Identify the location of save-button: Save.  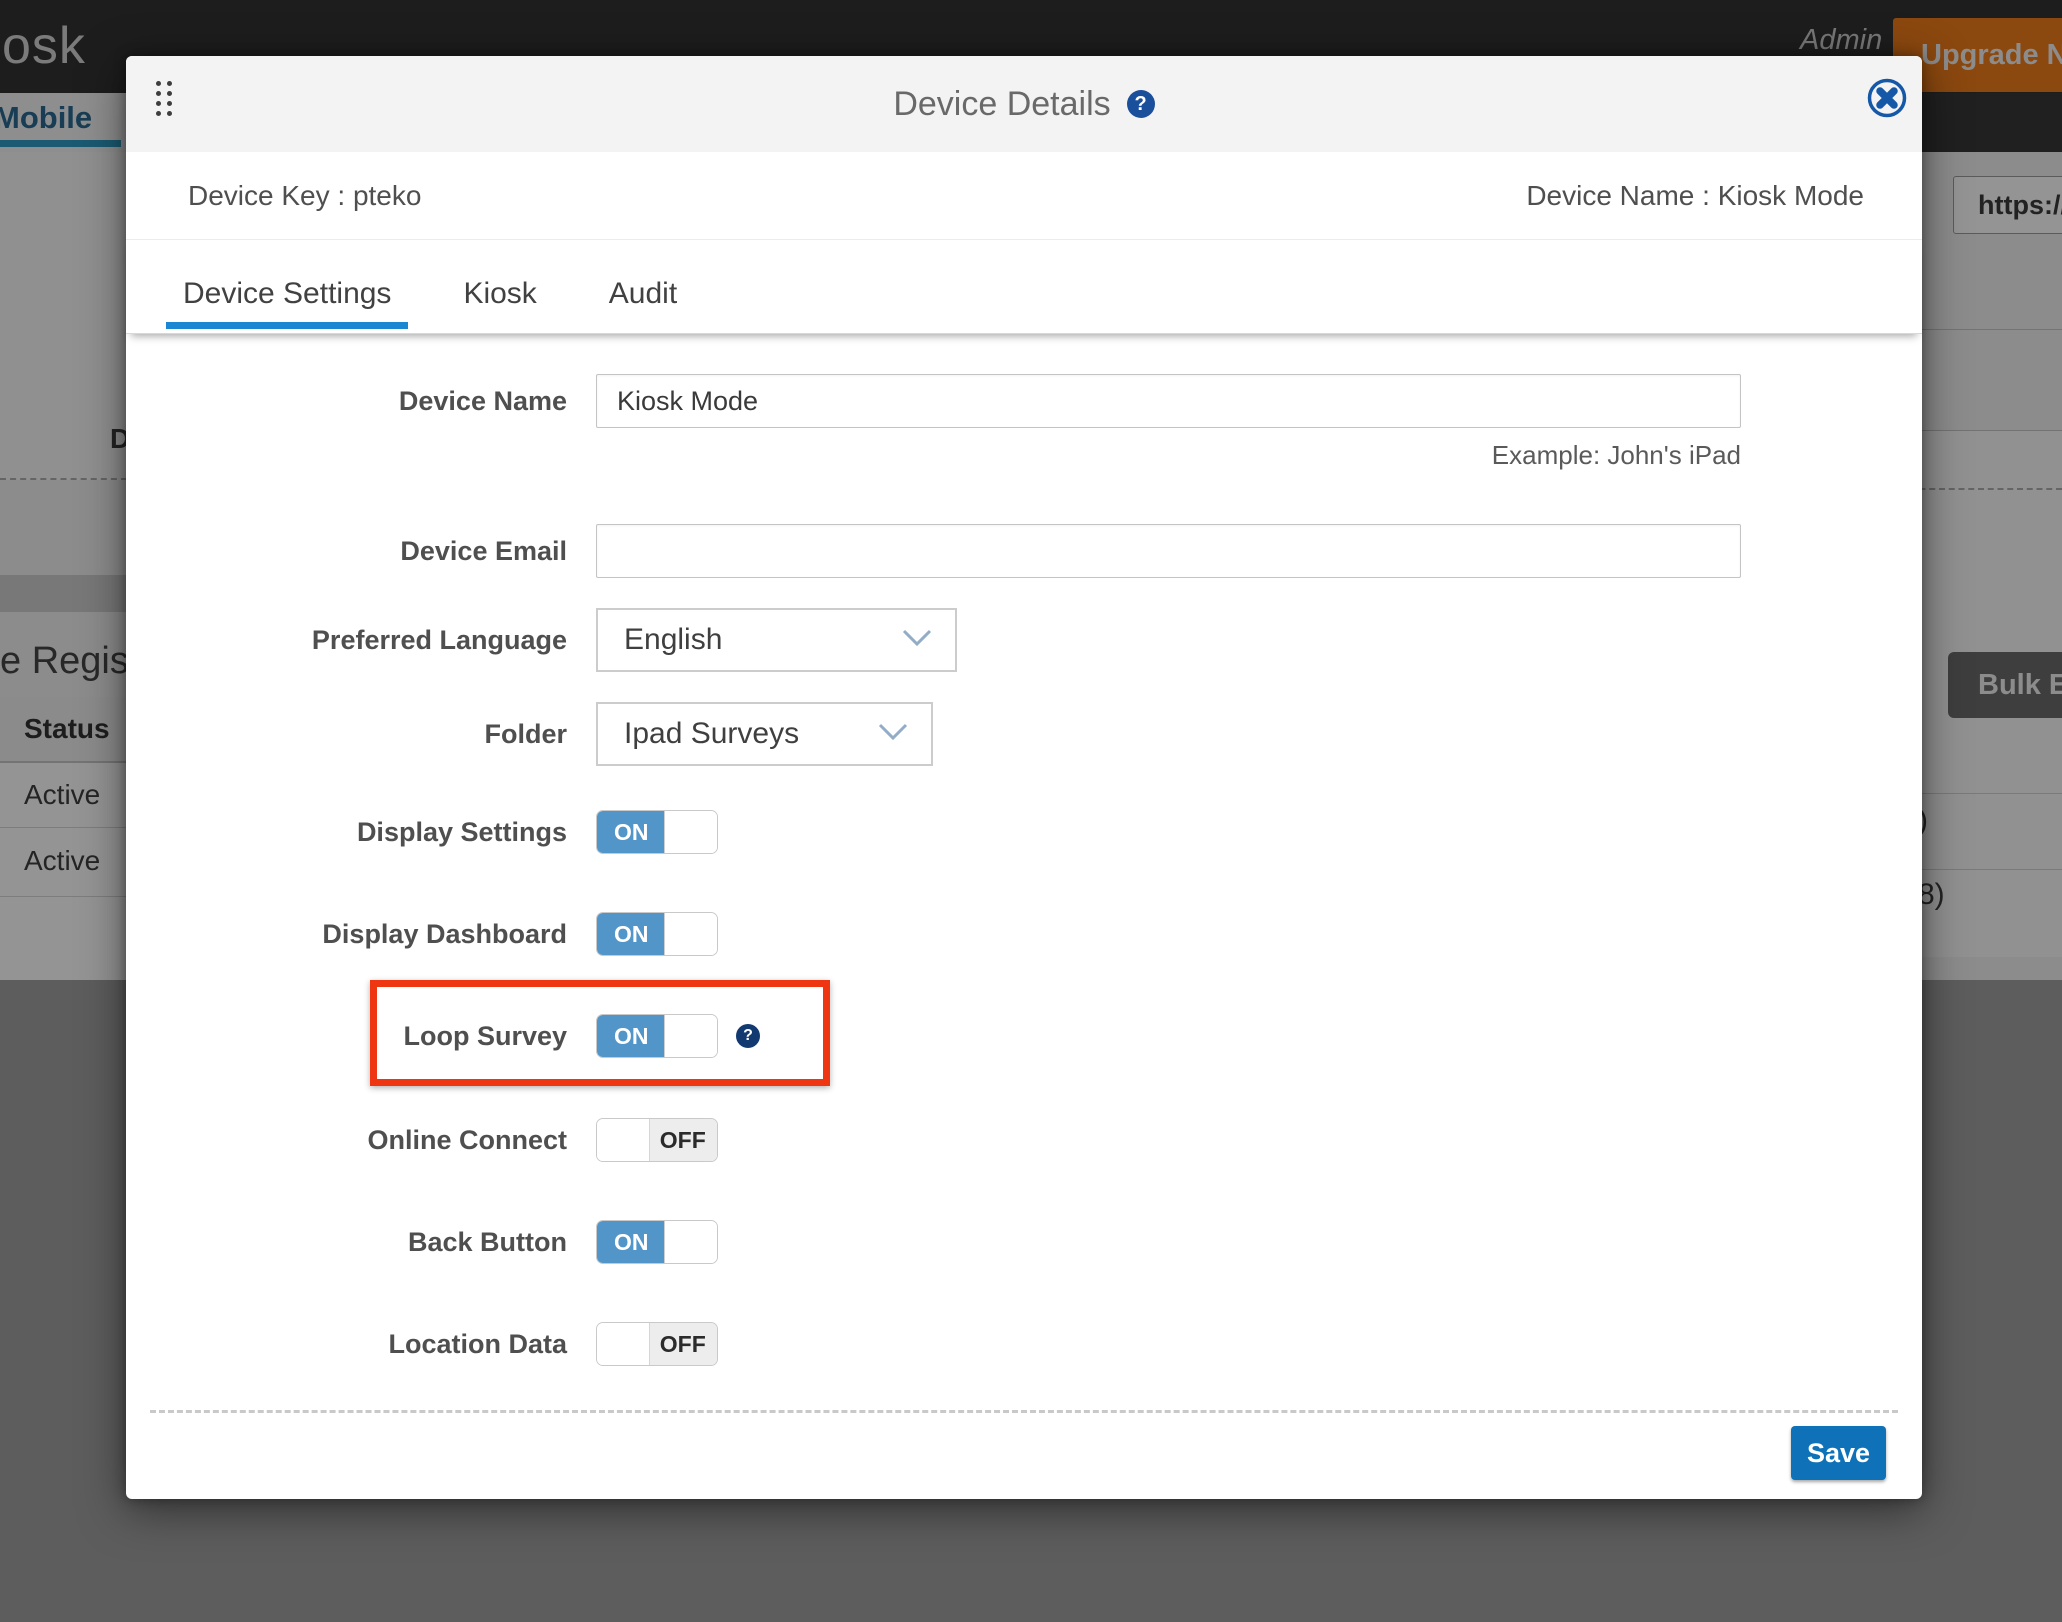
(1838, 1453).